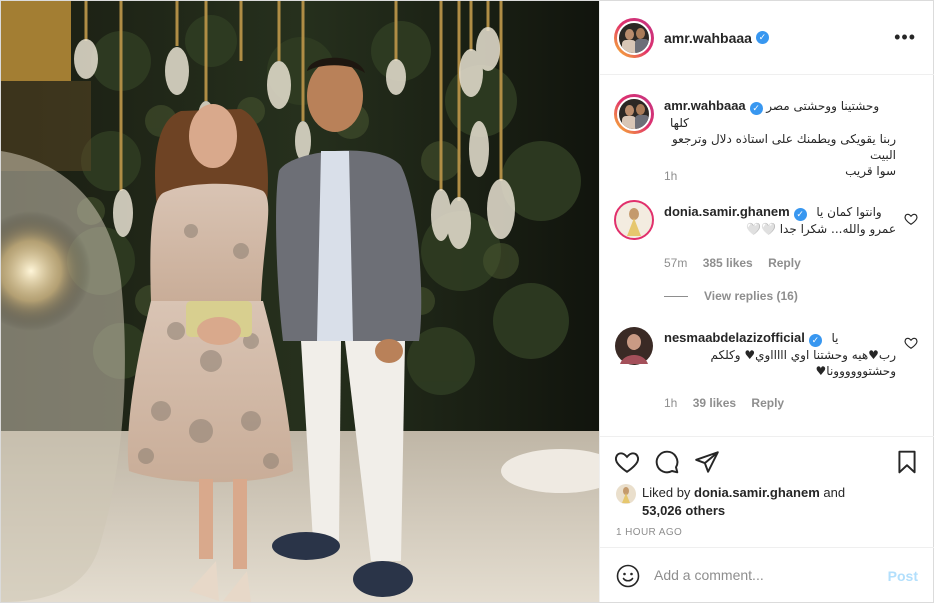  Describe the element at coordinates (834, 492) in the screenshot. I see `likes-and: and` at that location.